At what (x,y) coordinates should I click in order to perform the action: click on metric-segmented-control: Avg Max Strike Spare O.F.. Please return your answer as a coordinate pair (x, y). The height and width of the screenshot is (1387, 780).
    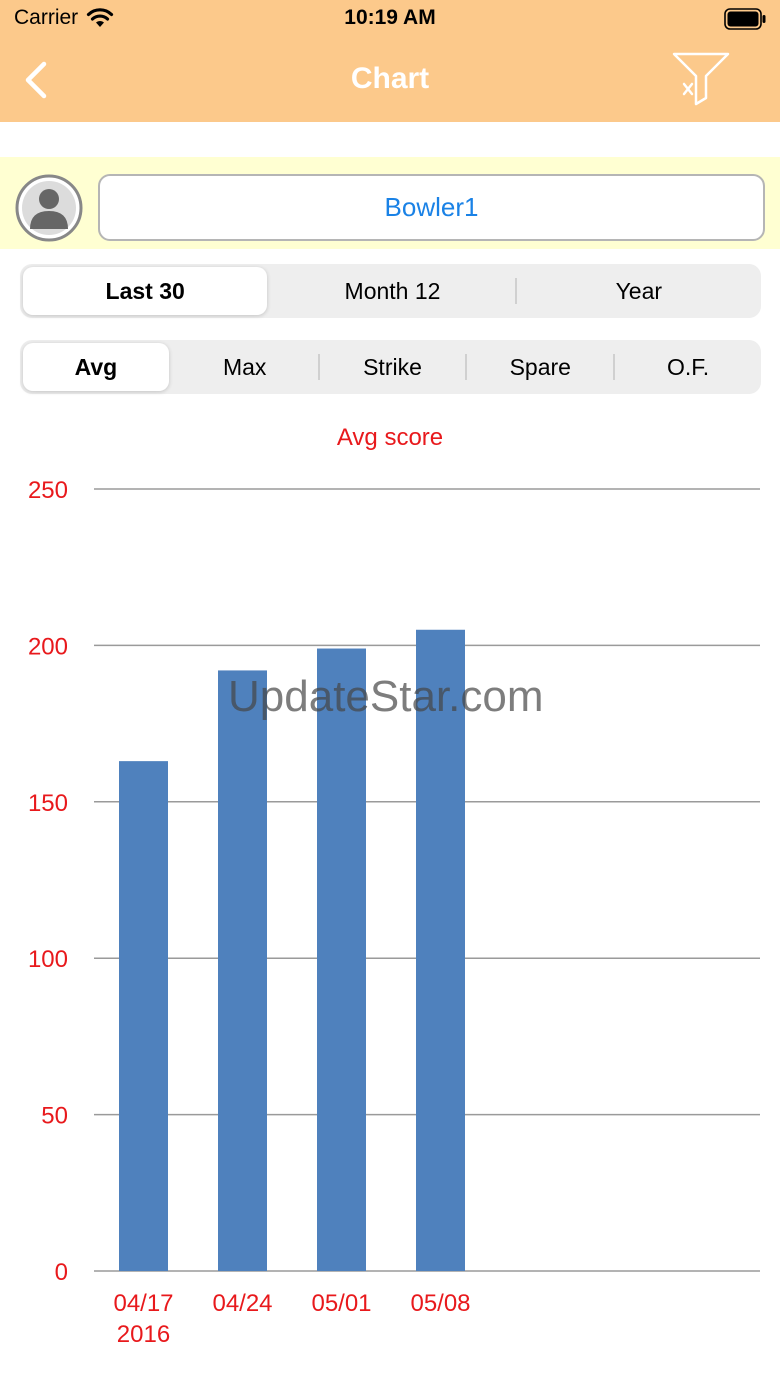
    Looking at the image, I should click on (390, 367).